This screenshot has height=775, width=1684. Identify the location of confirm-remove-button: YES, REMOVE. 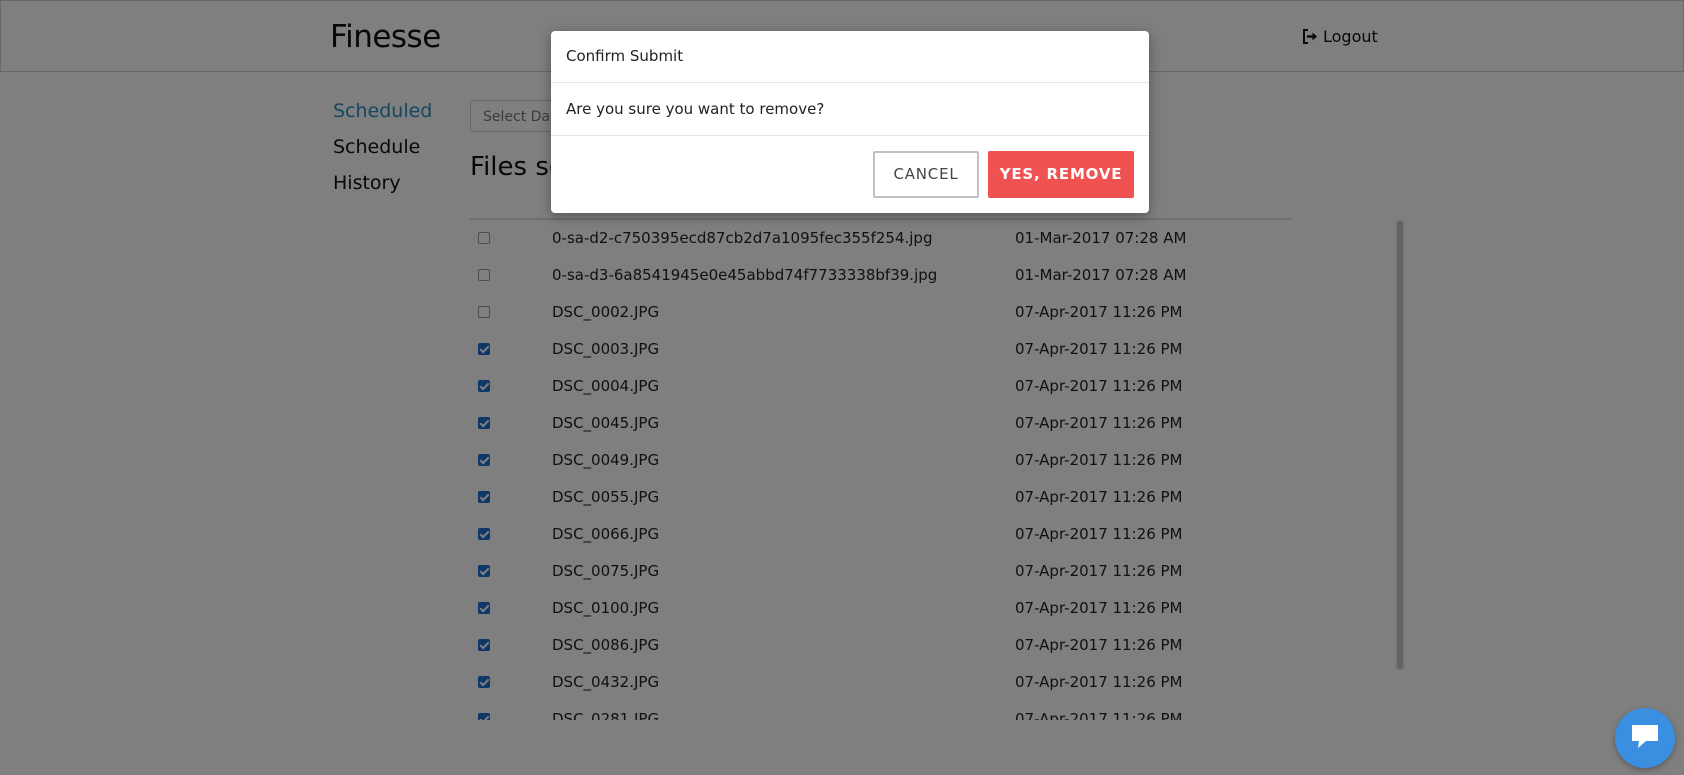
(1061, 174).